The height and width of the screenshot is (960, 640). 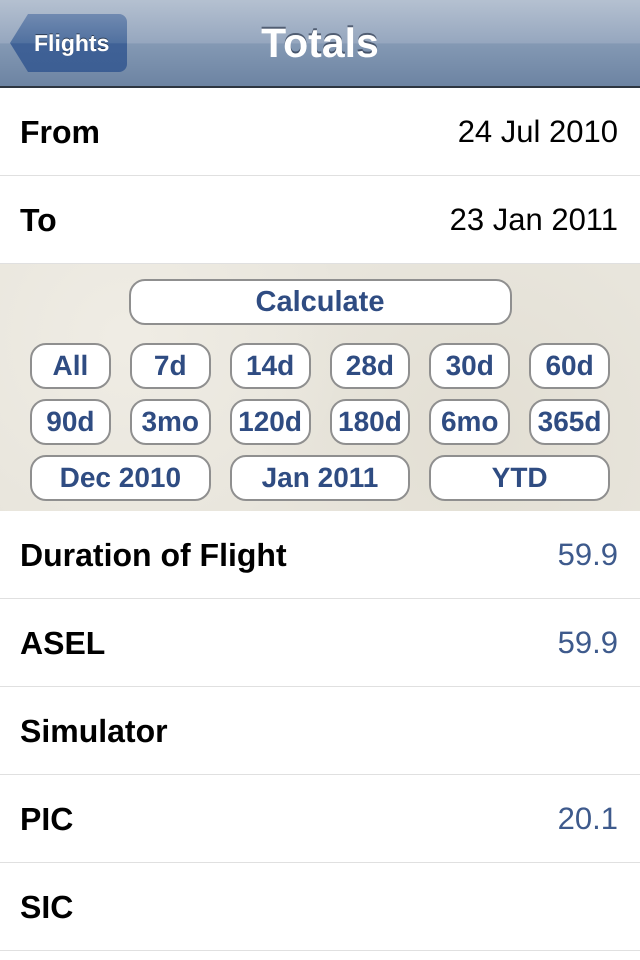 I want to click on period-button: All, so click(x=70, y=366).